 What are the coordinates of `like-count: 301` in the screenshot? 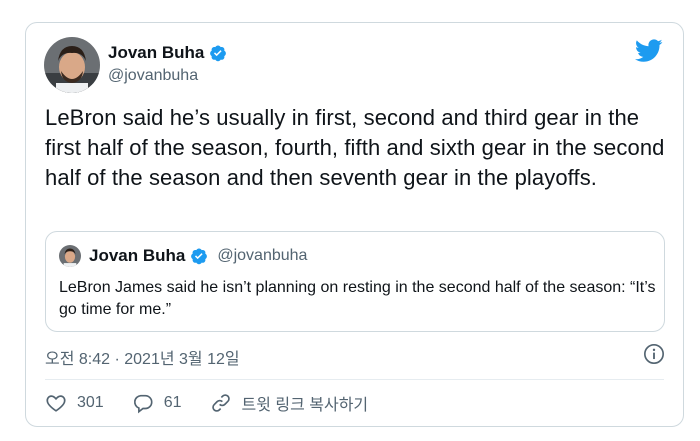 It's located at (90, 402).